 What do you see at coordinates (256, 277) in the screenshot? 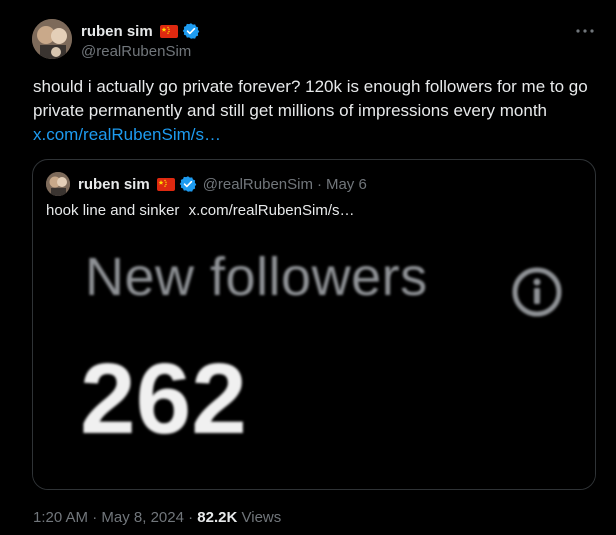
I see `media-heading: New followers` at bounding box center [256, 277].